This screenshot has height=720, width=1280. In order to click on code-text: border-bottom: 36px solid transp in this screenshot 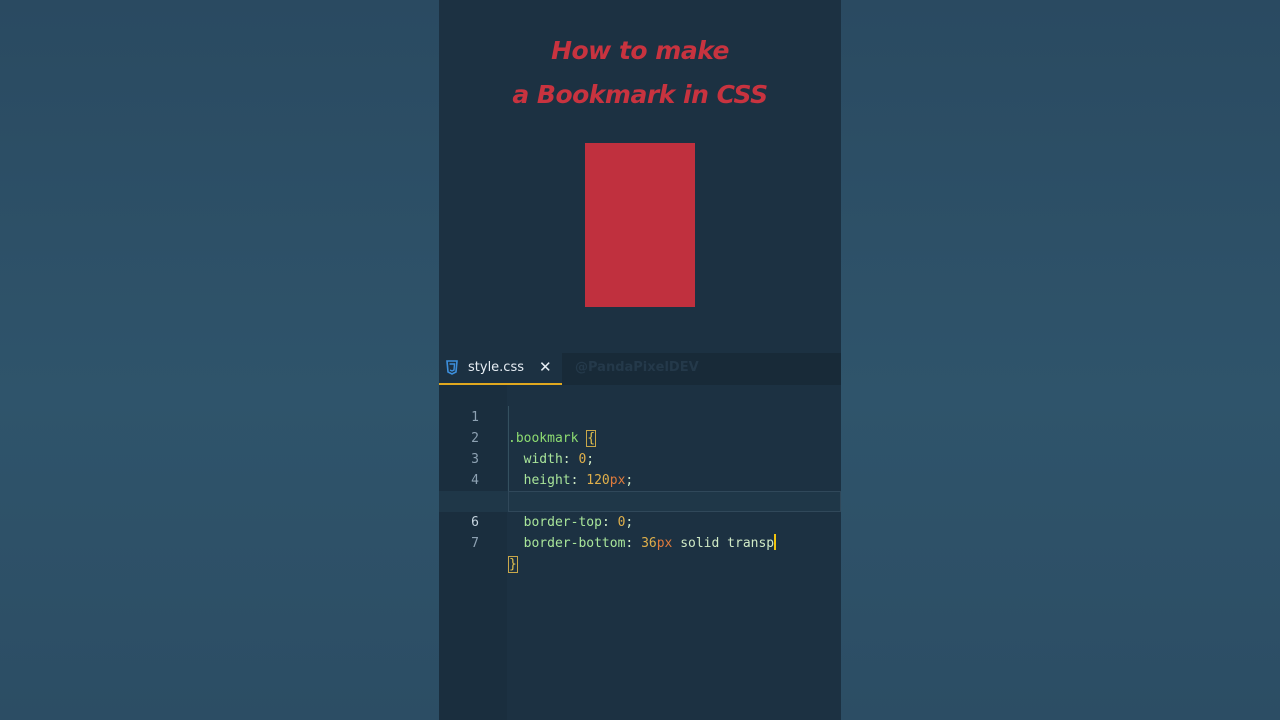, I will do `click(650, 542)`.